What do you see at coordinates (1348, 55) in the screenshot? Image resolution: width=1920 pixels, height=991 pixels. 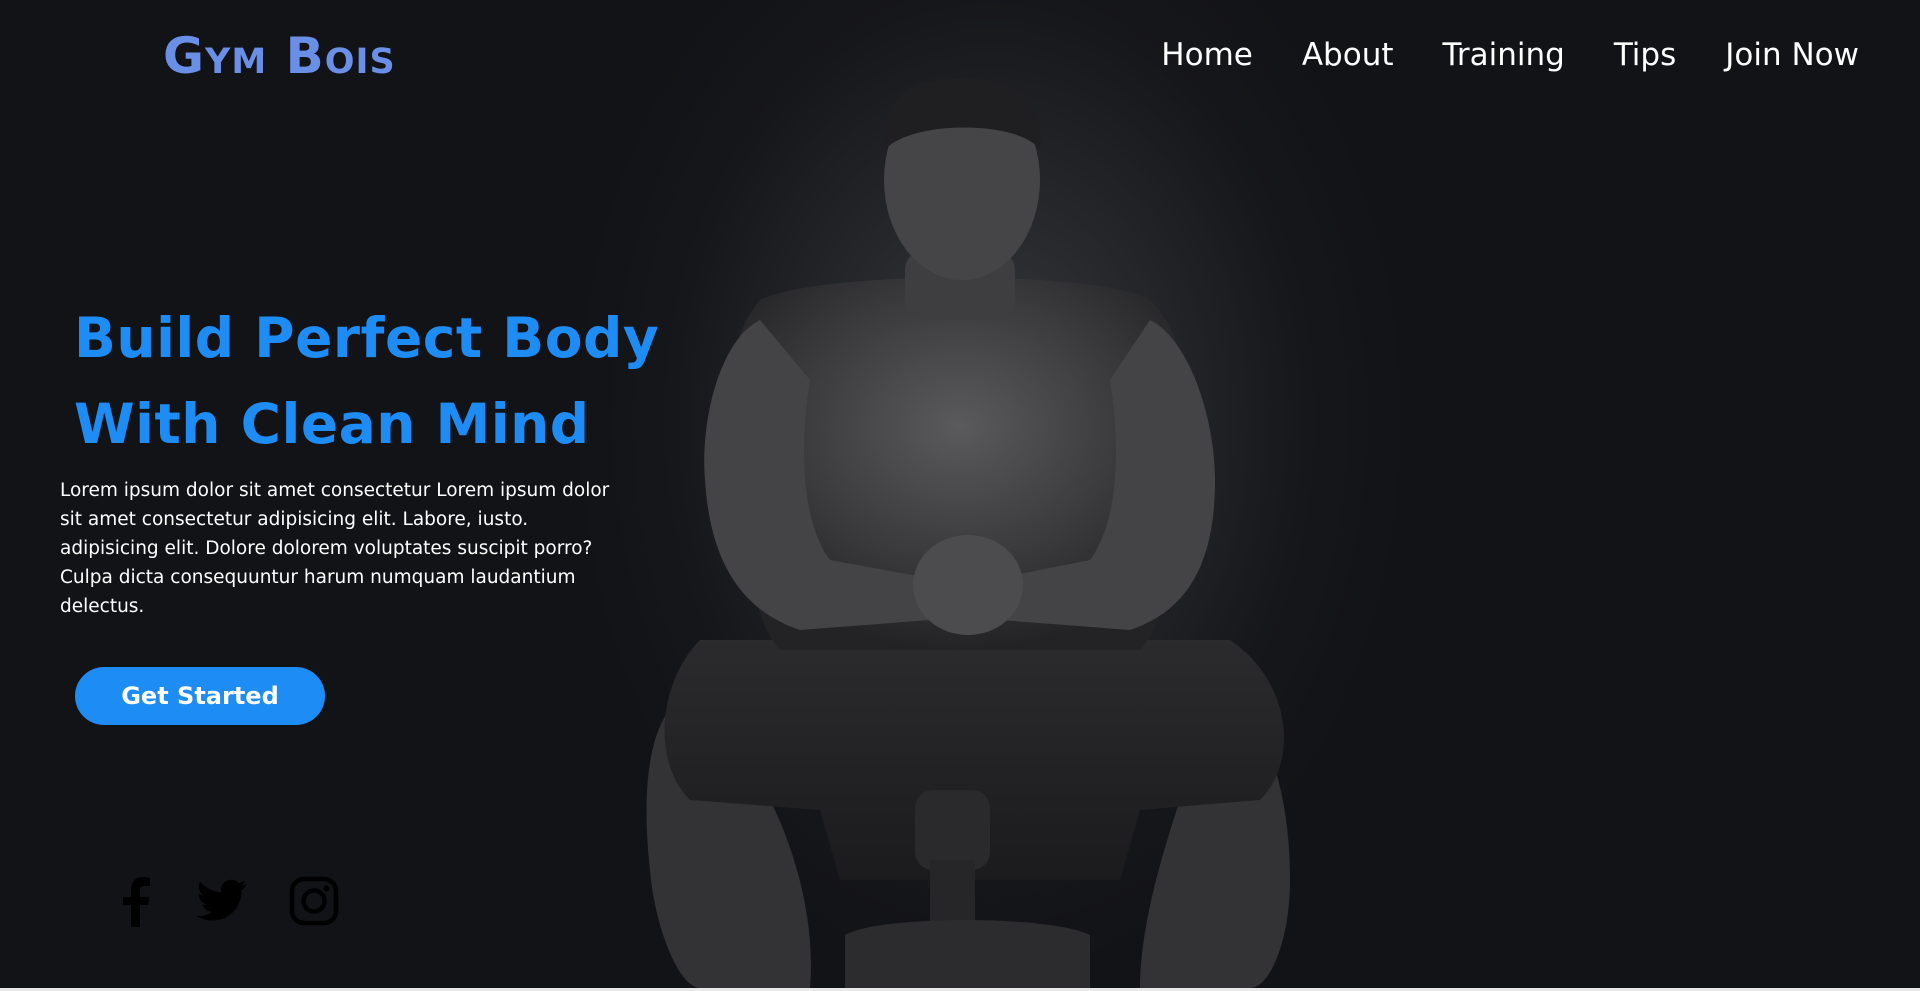 I see `nav-about: About` at bounding box center [1348, 55].